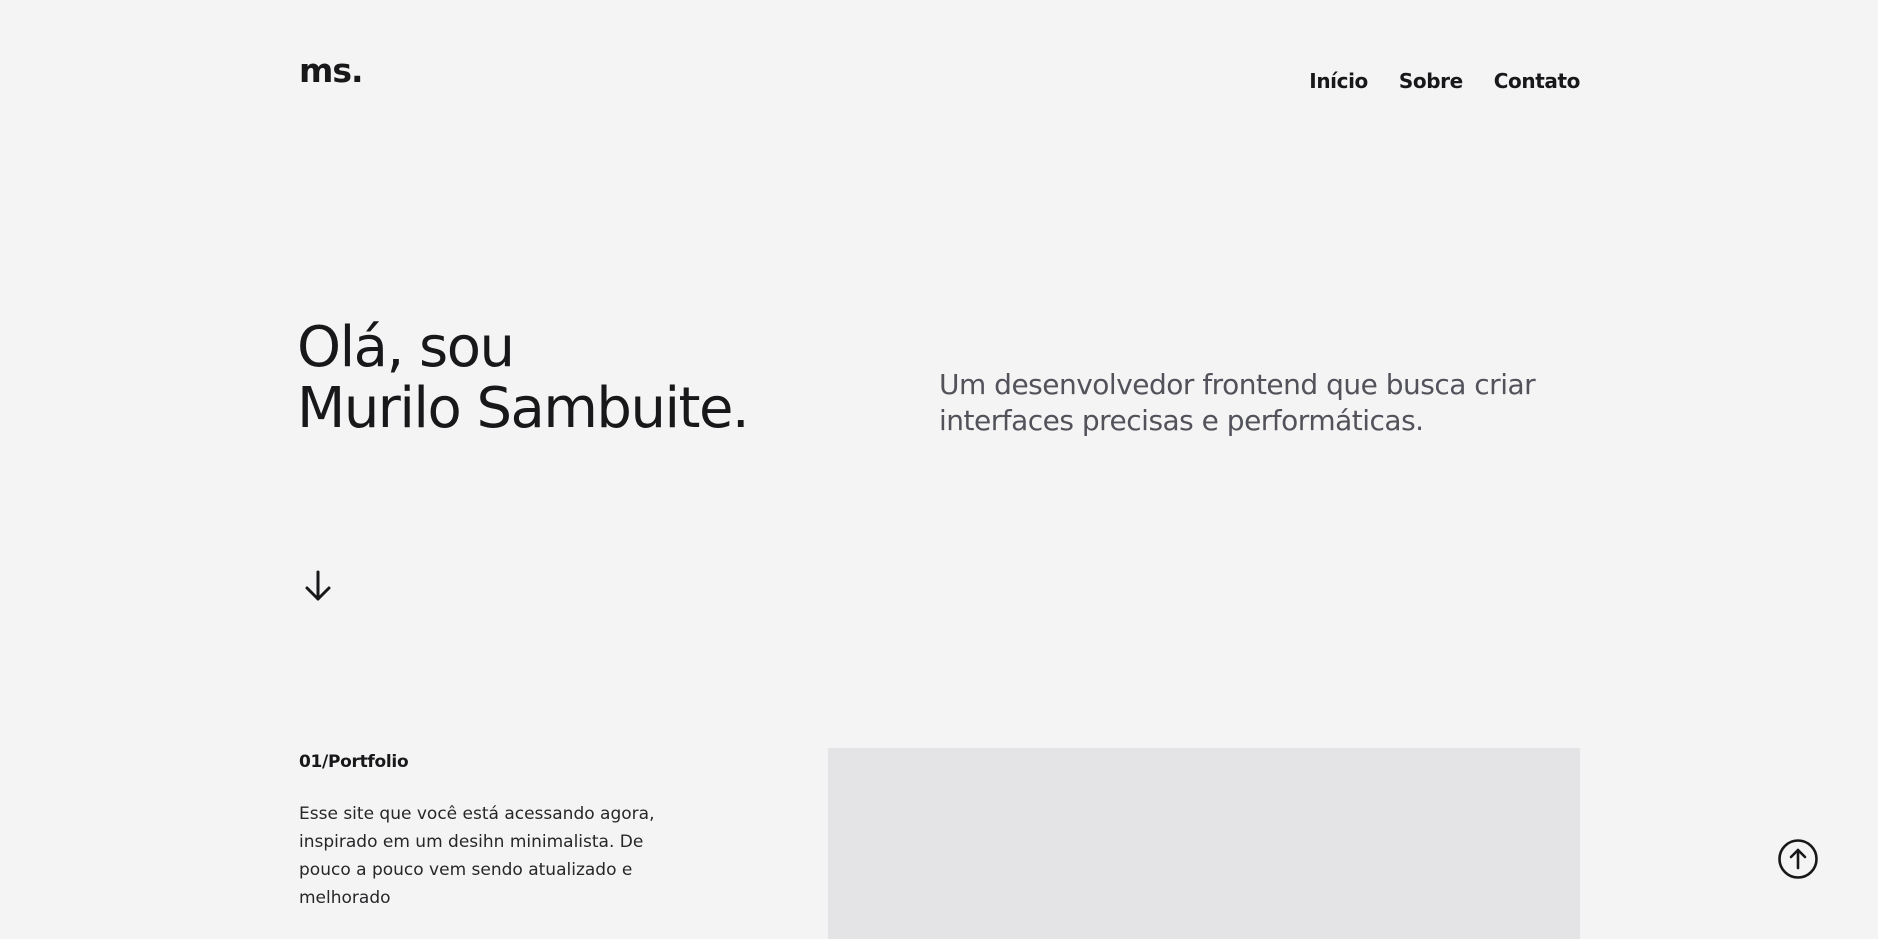 The width and height of the screenshot is (1878, 939). What do you see at coordinates (1338, 81) in the screenshot?
I see `nav-link-inicio: Início` at bounding box center [1338, 81].